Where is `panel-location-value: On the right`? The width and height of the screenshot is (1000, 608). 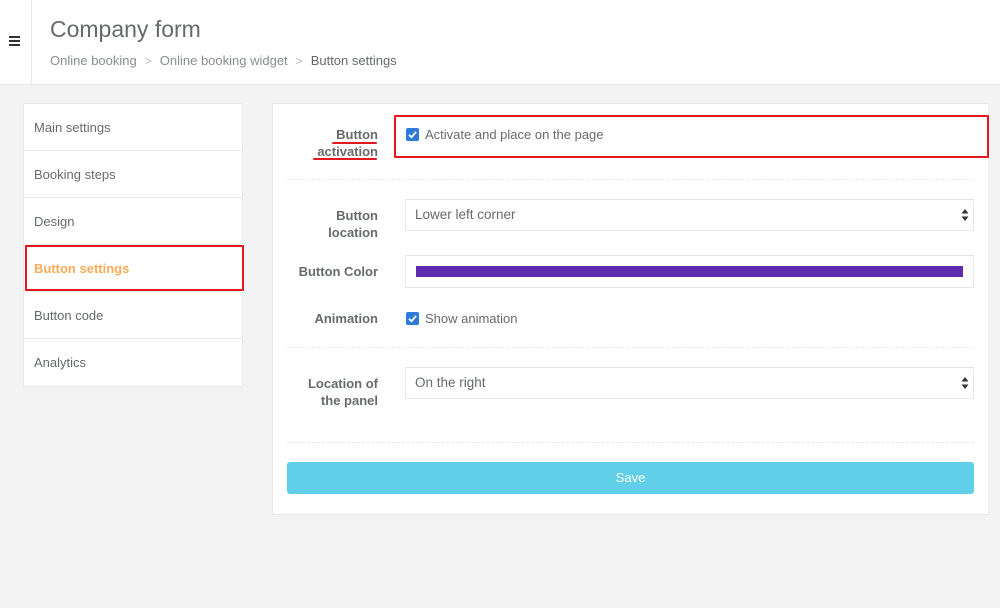
panel-location-value: On the right is located at coordinates (450, 382).